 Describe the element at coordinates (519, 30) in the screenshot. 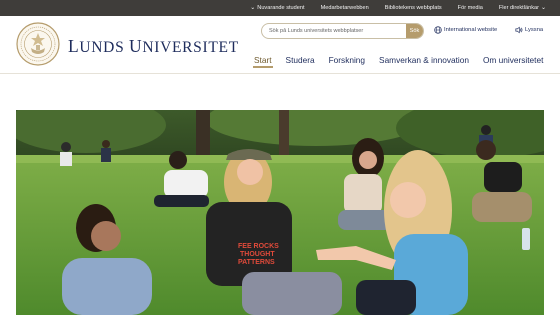

I see `speaker-icon` at that location.